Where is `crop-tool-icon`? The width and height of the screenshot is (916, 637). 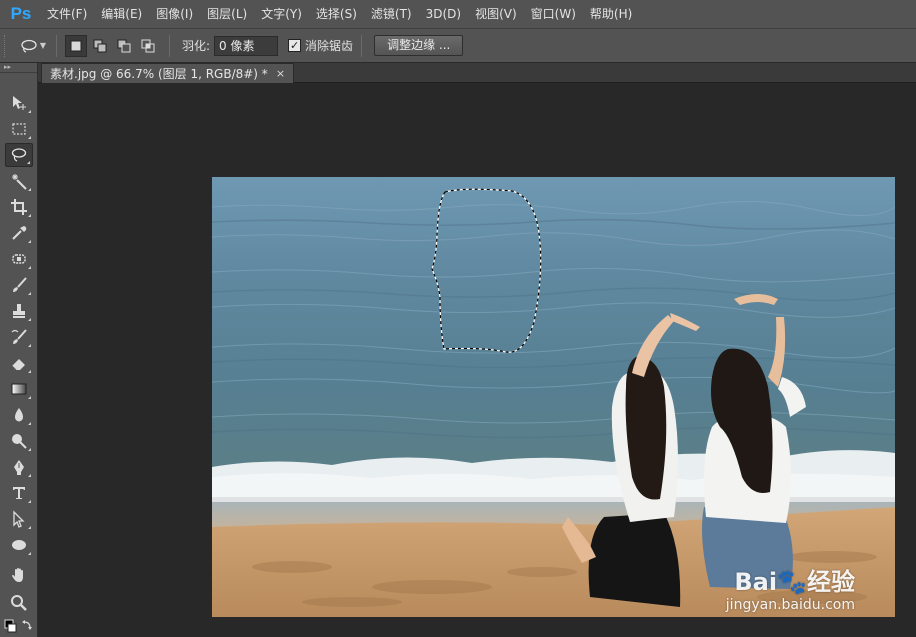 crop-tool-icon is located at coordinates (19, 207).